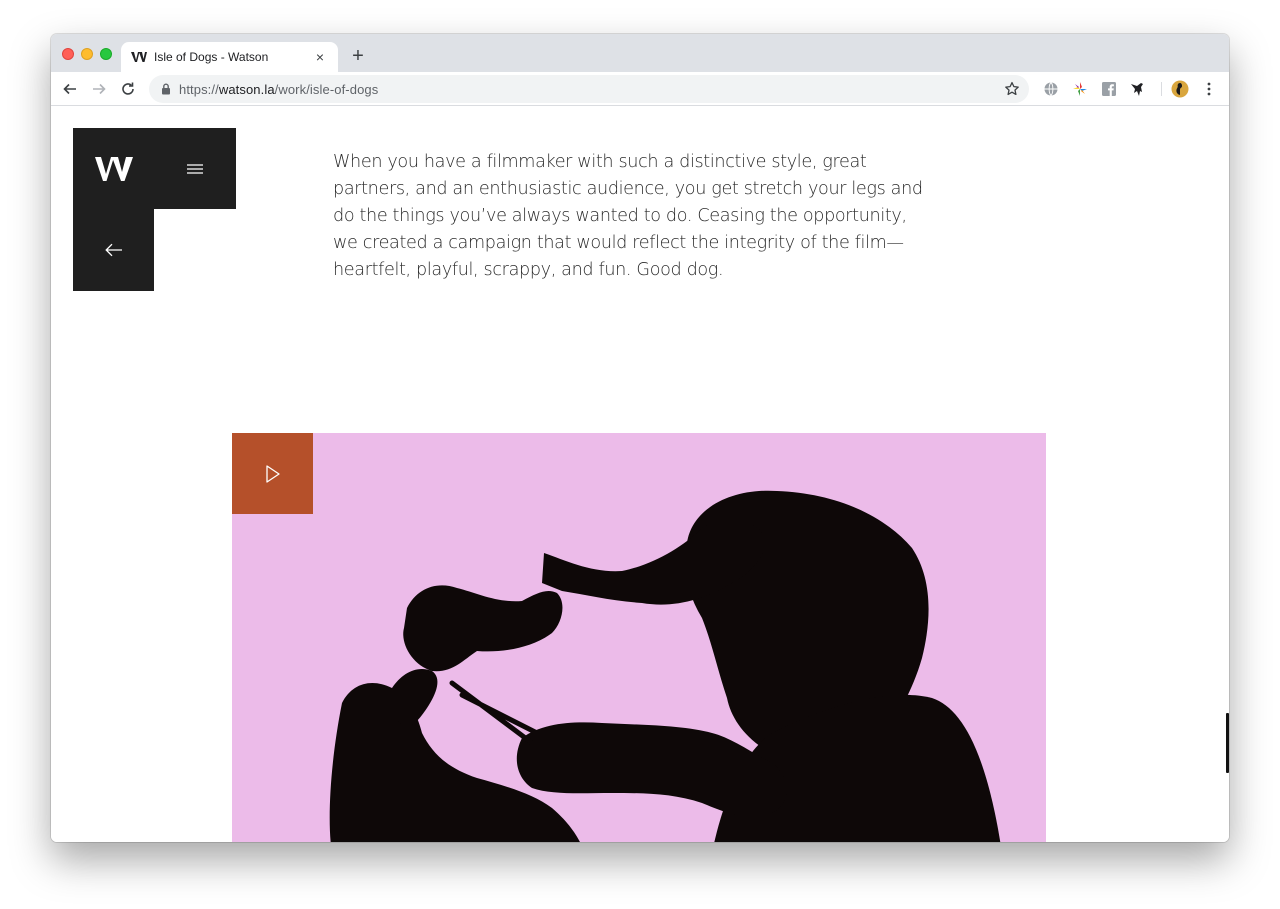 This screenshot has width=1280, height=909. What do you see at coordinates (68, 54) in the screenshot?
I see `close-window-button` at bounding box center [68, 54].